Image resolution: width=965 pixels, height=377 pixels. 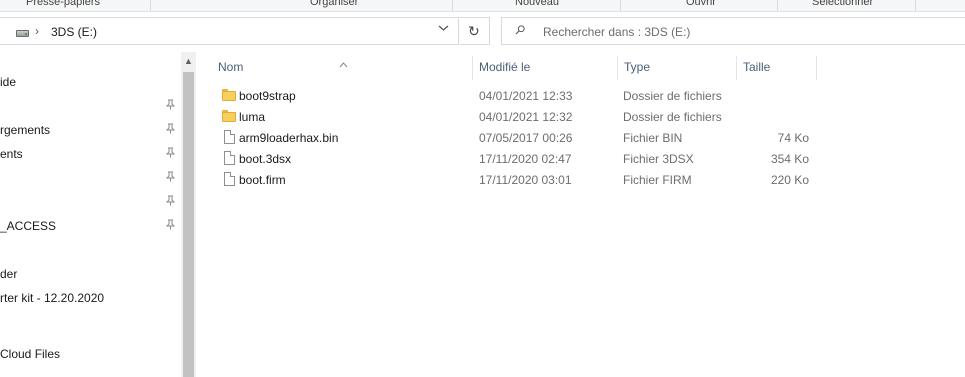 I want to click on ribbon-group-clipboard: Presse-papiers, so click(x=63, y=4).